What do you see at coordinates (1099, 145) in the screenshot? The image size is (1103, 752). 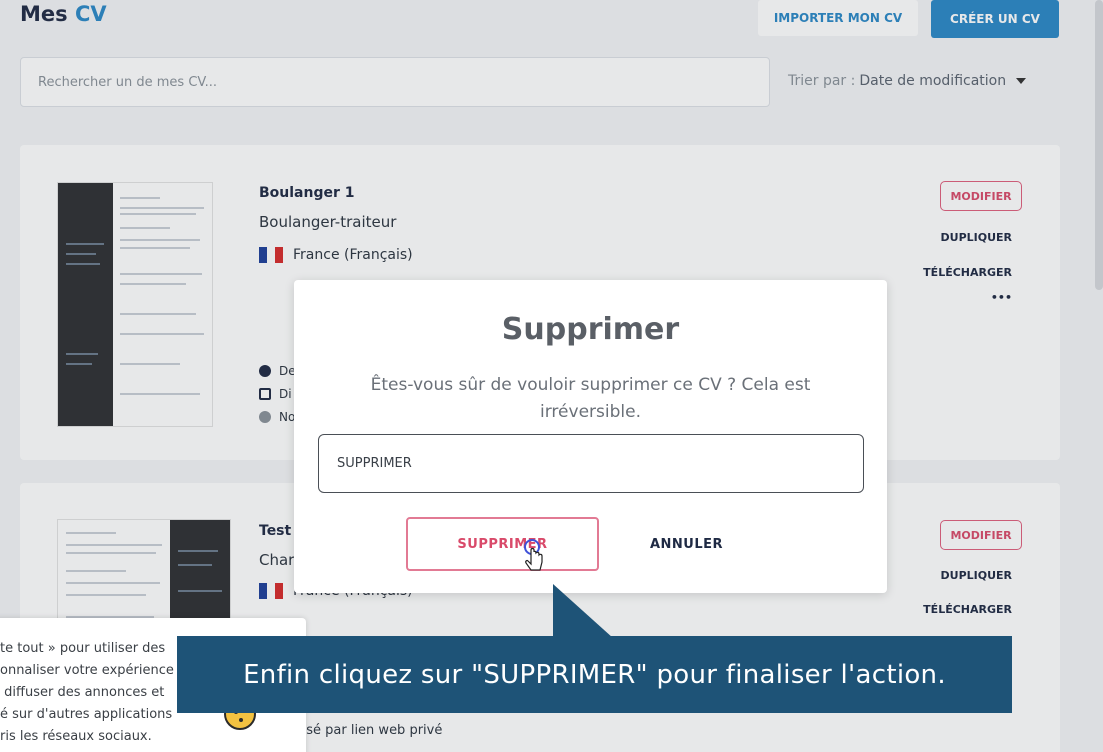 I see `scrollbar` at bounding box center [1099, 145].